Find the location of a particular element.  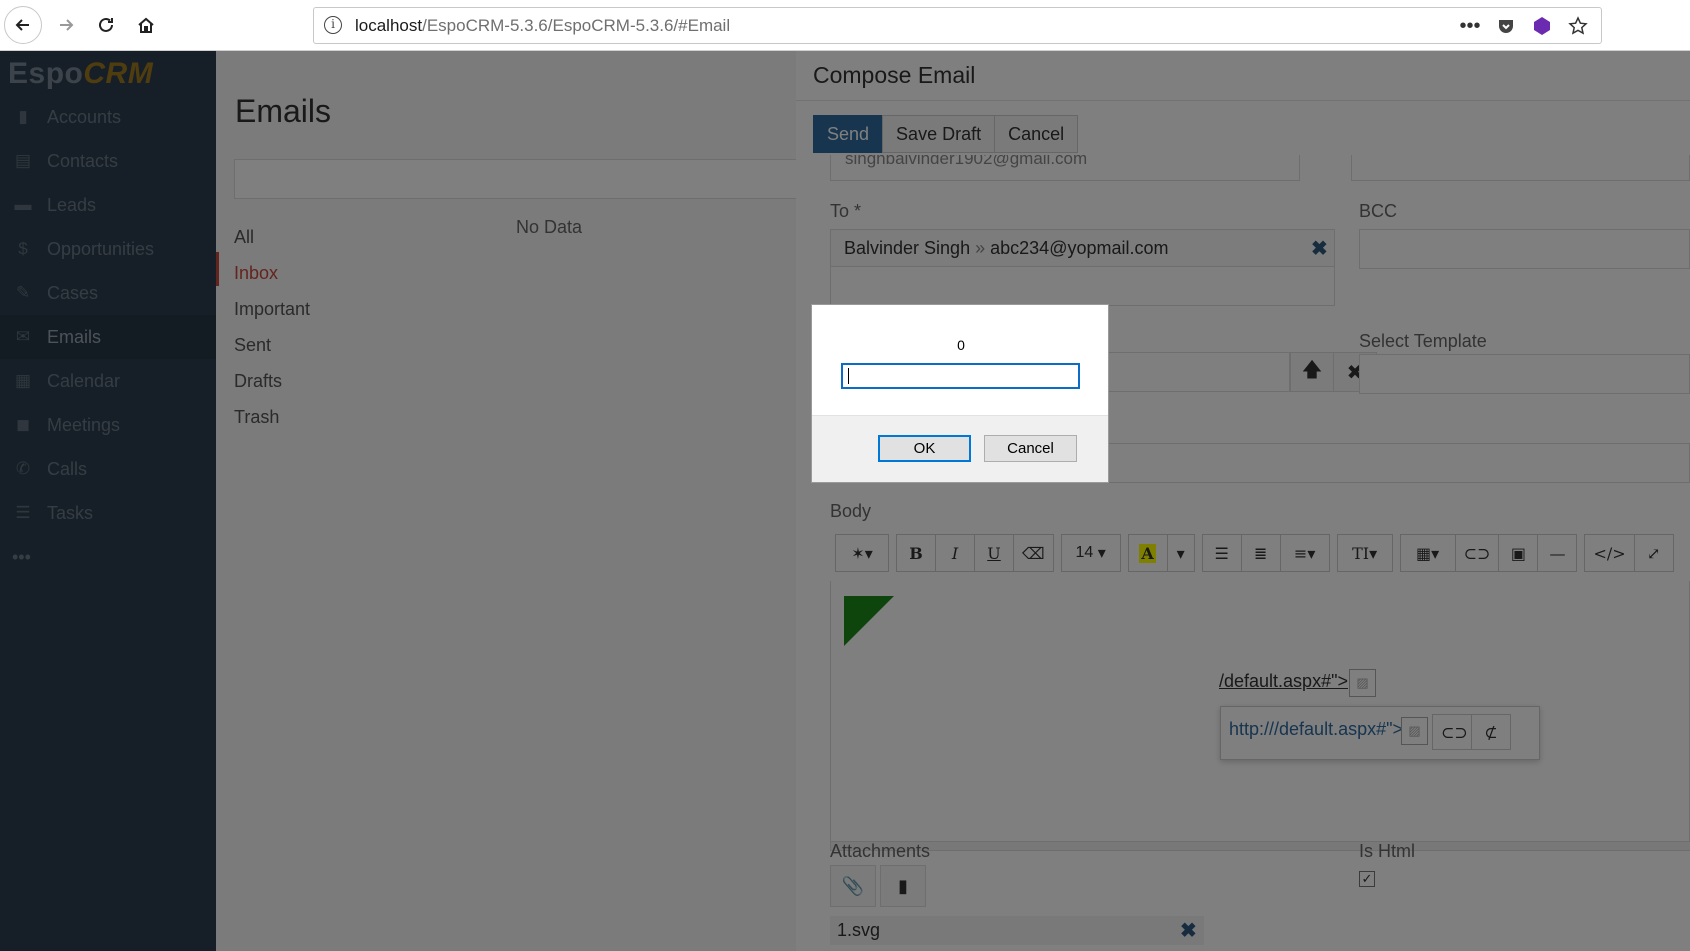

arrow-right-icon is located at coordinates (67, 25).